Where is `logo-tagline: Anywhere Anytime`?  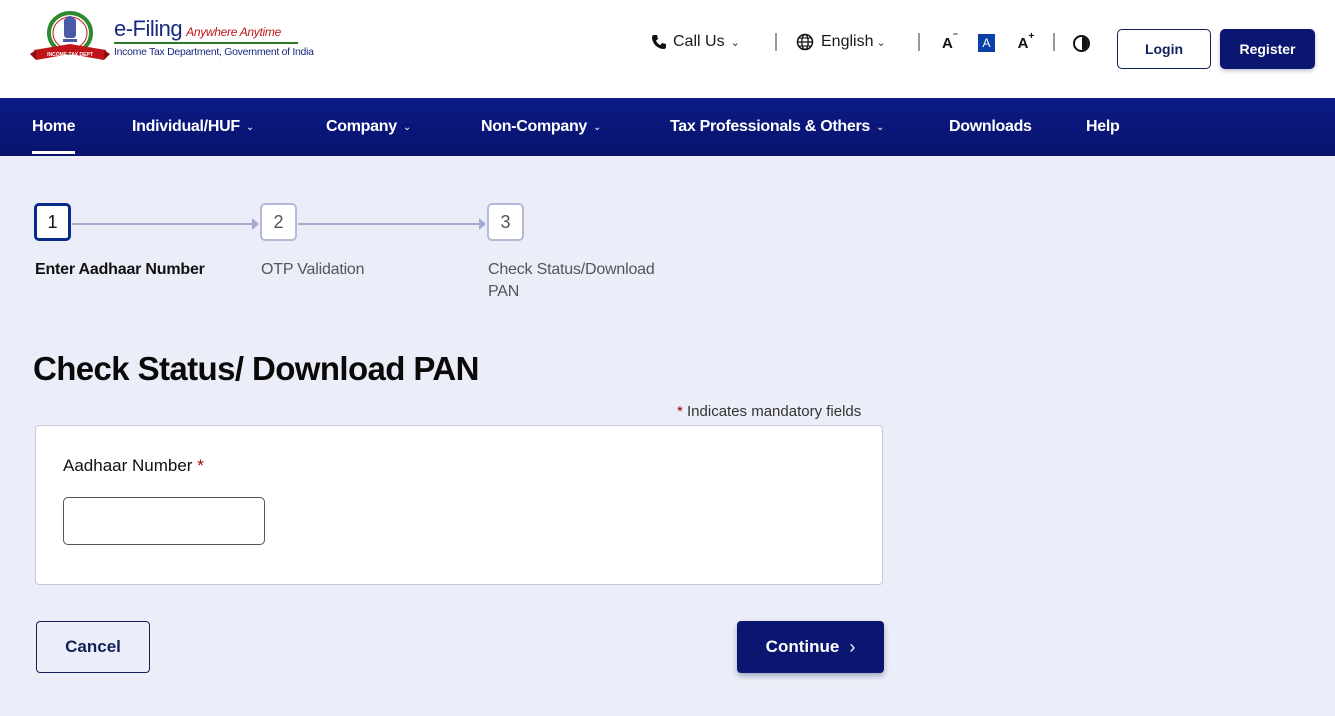
logo-tagline: Anywhere Anytime is located at coordinates (233, 32).